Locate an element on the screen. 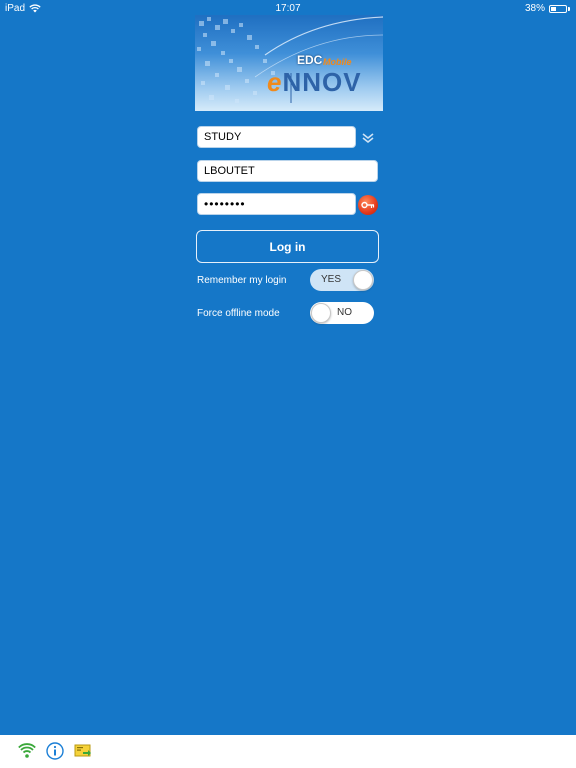 The width and height of the screenshot is (576, 768). key-icon is located at coordinates (368, 205).